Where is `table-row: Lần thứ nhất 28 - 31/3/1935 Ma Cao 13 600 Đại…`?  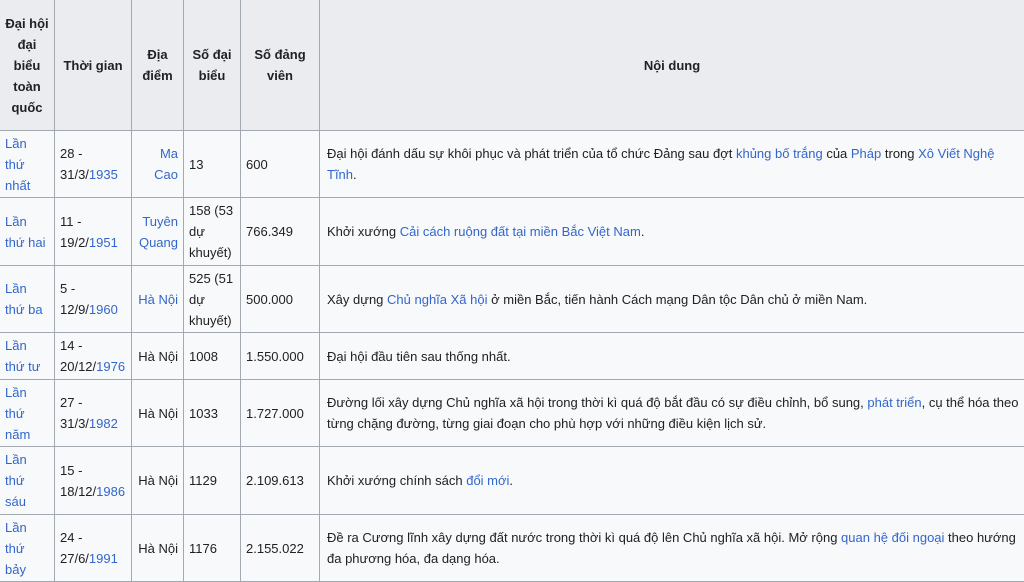
table-row: Lần thứ nhất 28 - 31/3/1935 Ma Cao 13 600 Đại… is located at coordinates (512, 164).